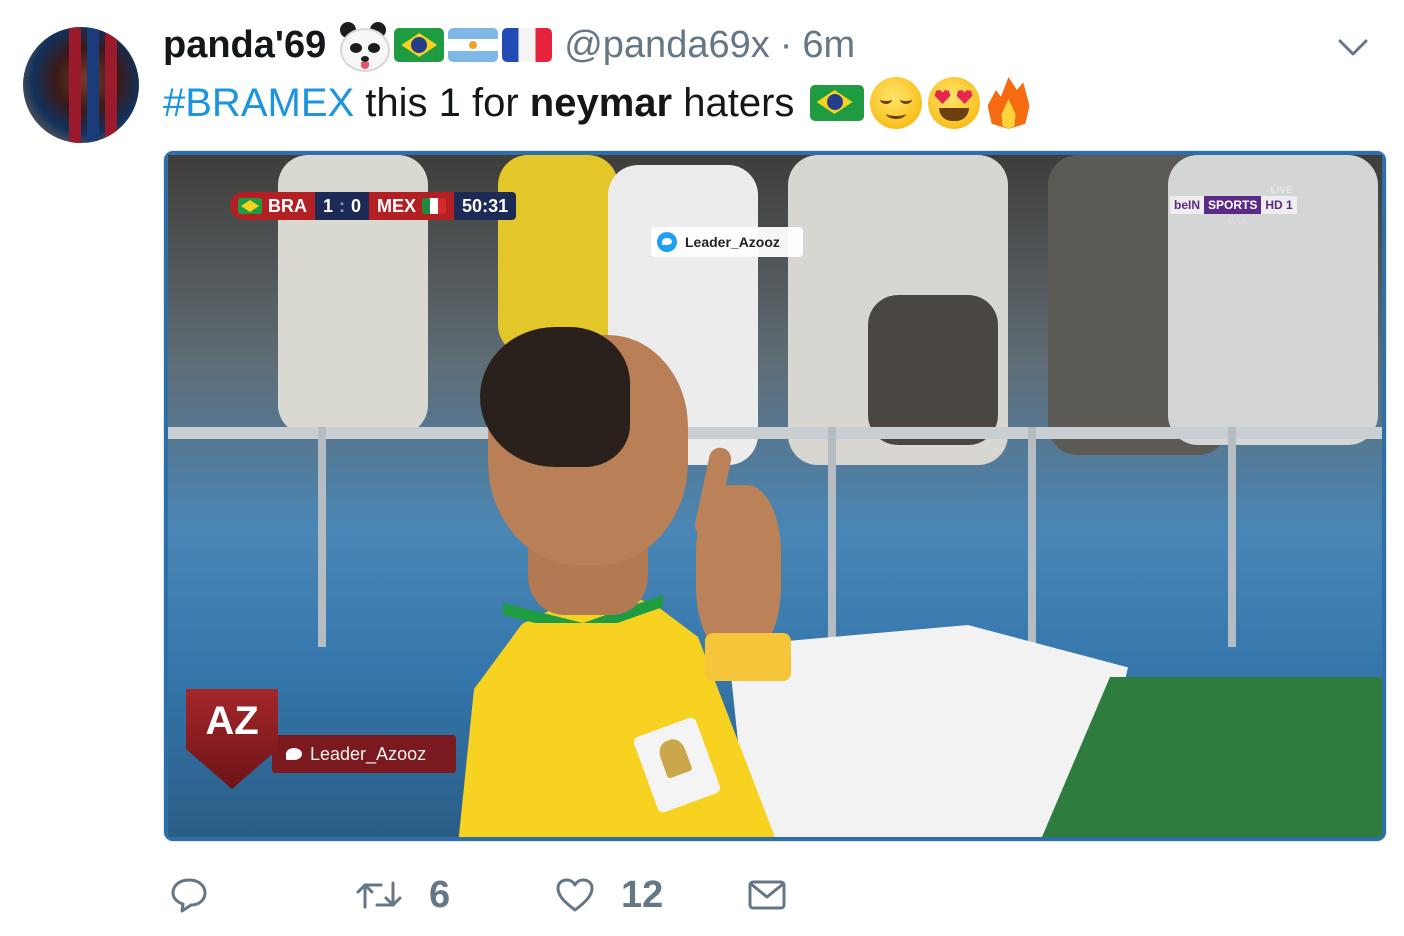  Describe the element at coordinates (379, 895) in the screenshot. I see `retweet-icon` at that location.